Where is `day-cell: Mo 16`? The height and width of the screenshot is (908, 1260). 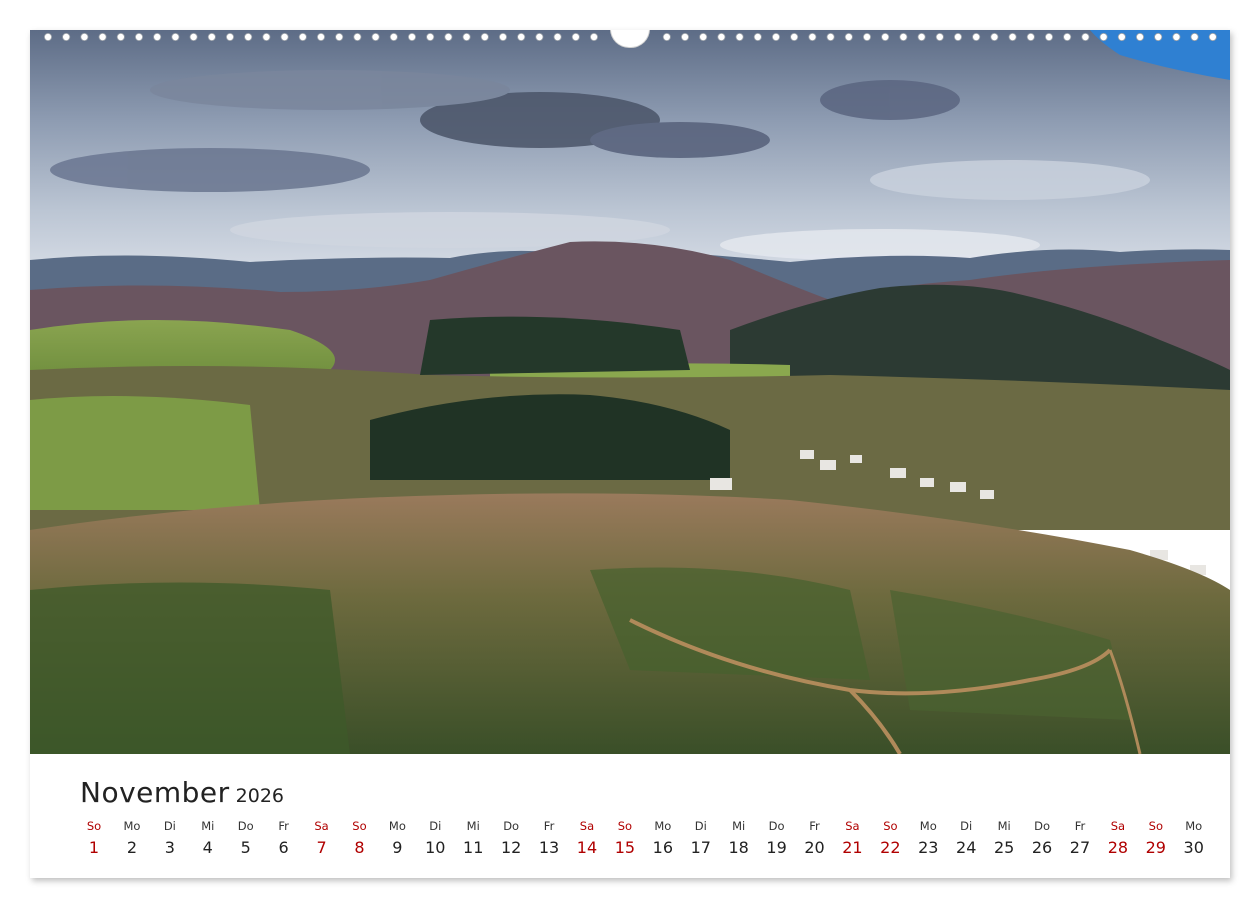 day-cell: Mo 16 is located at coordinates (663, 839).